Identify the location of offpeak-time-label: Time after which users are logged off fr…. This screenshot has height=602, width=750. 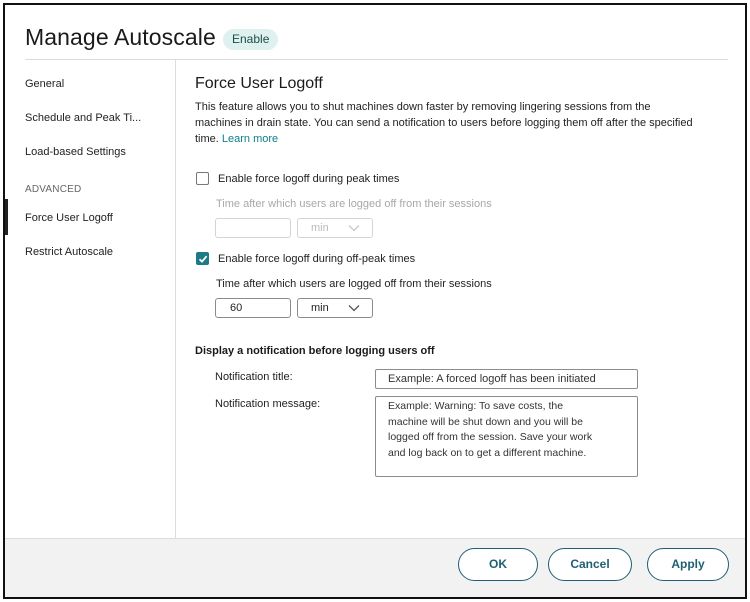
(354, 284).